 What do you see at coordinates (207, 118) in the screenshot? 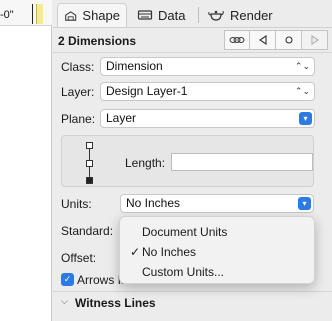
I see `plane-select: Layer ▾` at bounding box center [207, 118].